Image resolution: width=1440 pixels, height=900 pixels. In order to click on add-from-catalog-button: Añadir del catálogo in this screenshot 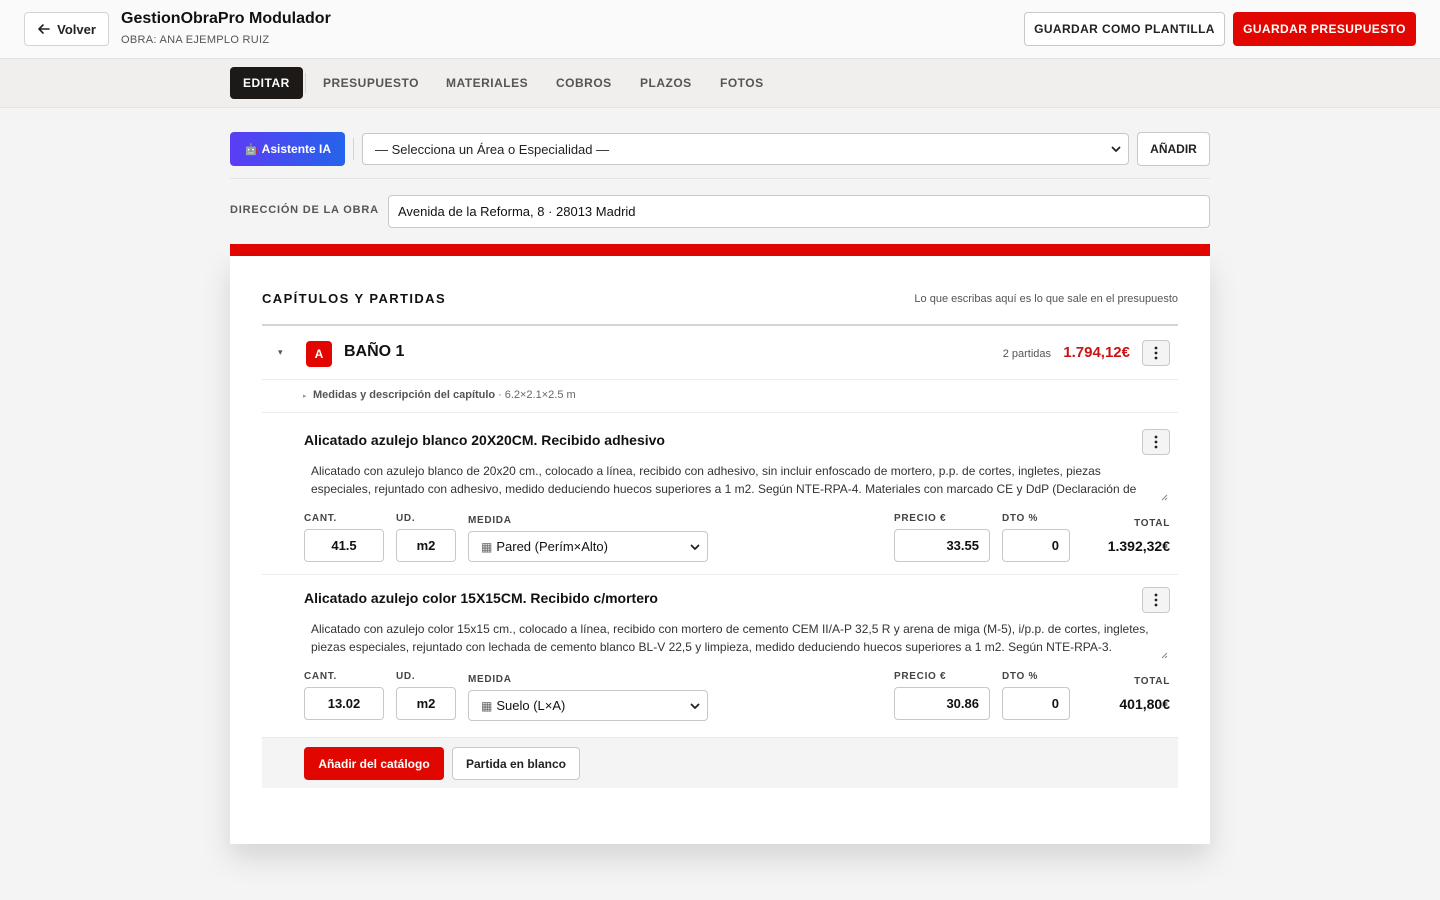, I will do `click(374, 763)`.